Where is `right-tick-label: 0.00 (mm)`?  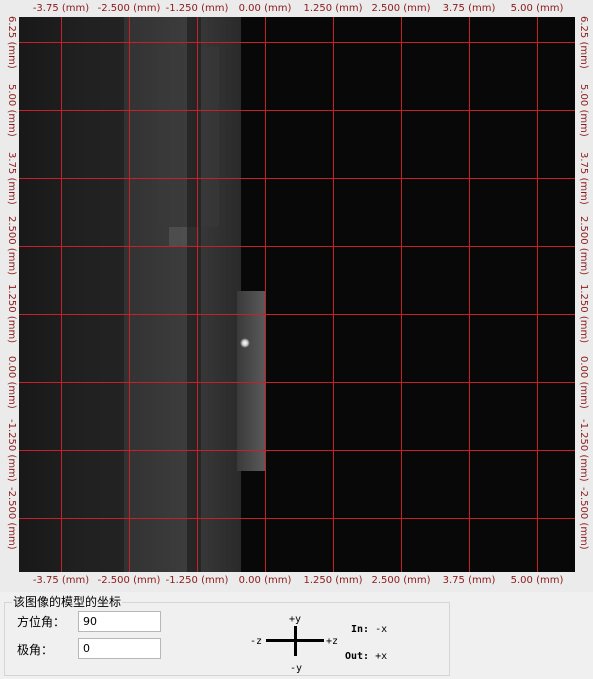 right-tick-label: 0.00 (mm) is located at coordinates (583, 382).